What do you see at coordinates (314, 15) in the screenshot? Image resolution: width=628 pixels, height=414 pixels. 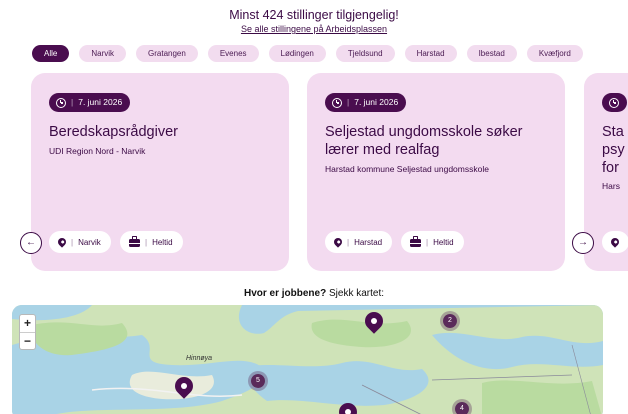 I see `job-count-headline: Minst 424 stillinger tilgjengelig!` at bounding box center [314, 15].